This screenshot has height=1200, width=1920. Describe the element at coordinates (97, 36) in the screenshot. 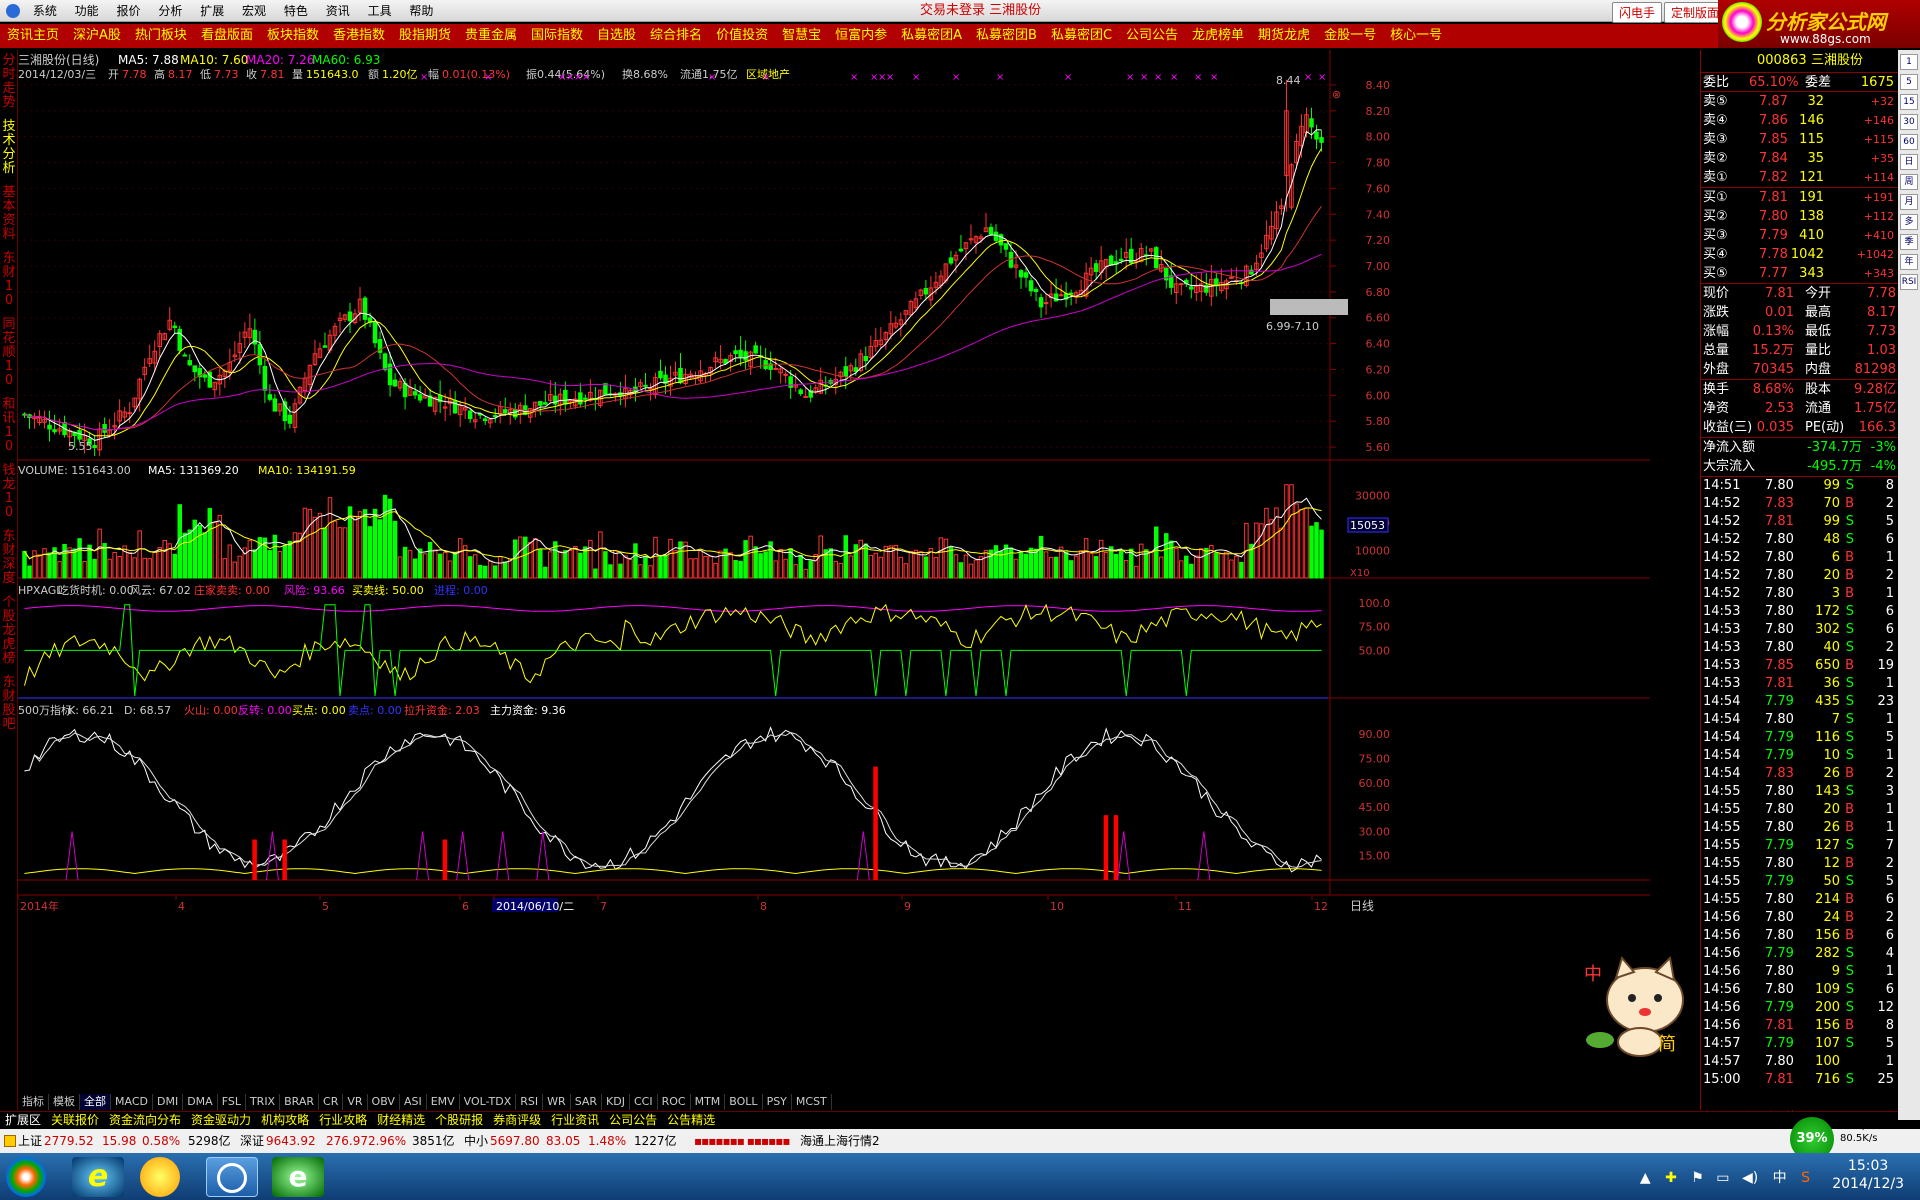

I see `nav-item: 深沪A股` at that location.